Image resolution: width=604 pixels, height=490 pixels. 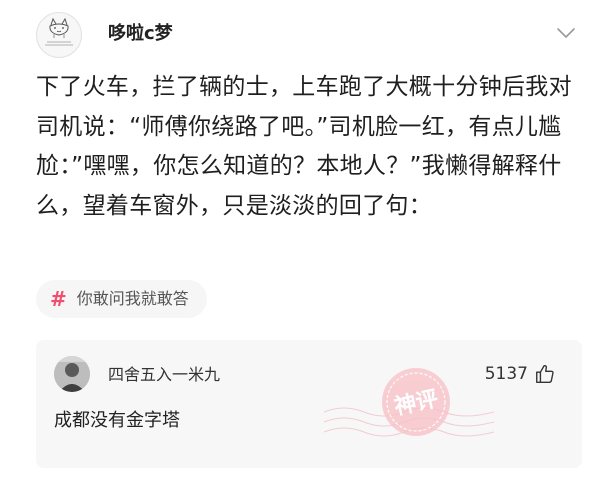 What do you see at coordinates (58, 299) in the screenshot?
I see `hash-icon: #` at bounding box center [58, 299].